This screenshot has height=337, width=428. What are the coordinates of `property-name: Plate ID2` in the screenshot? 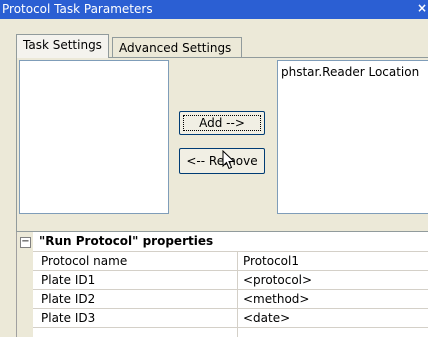 It's located at (68, 299).